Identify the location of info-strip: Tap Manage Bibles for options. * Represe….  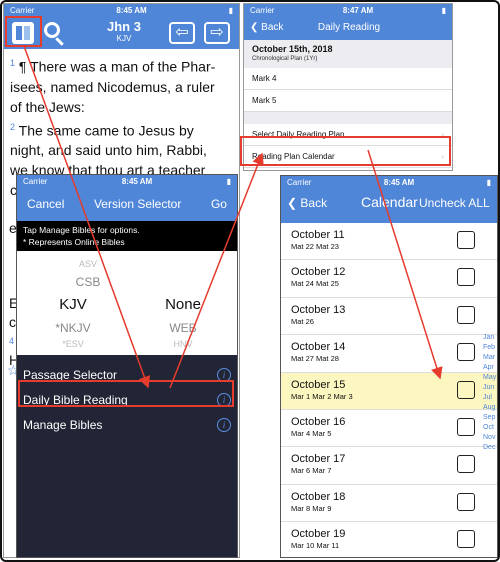
(127, 236).